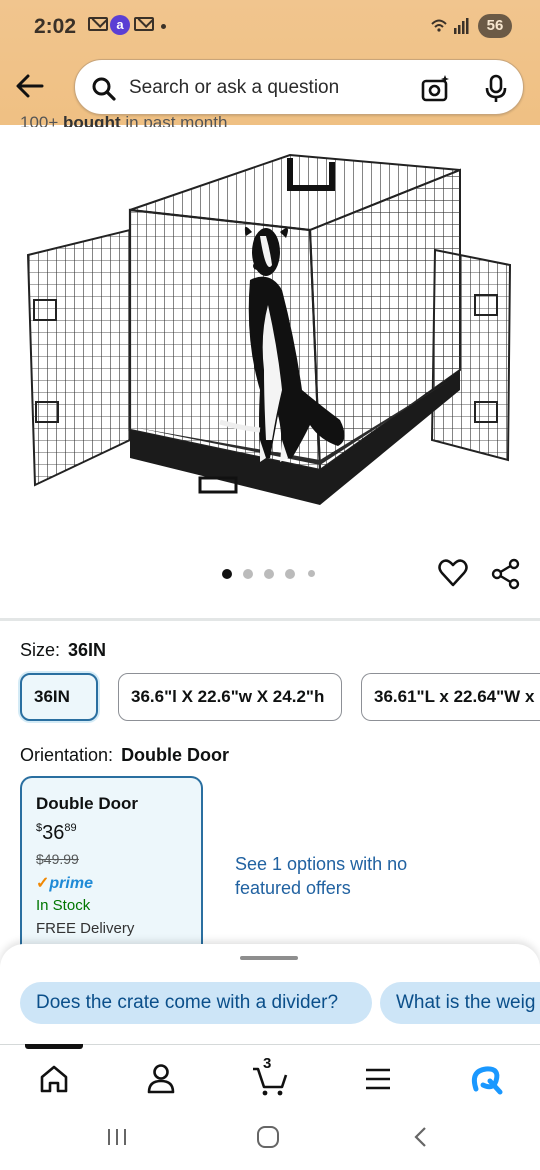 The image size is (540, 1170). I want to click on wifi-signal-icon, so click(450, 26).